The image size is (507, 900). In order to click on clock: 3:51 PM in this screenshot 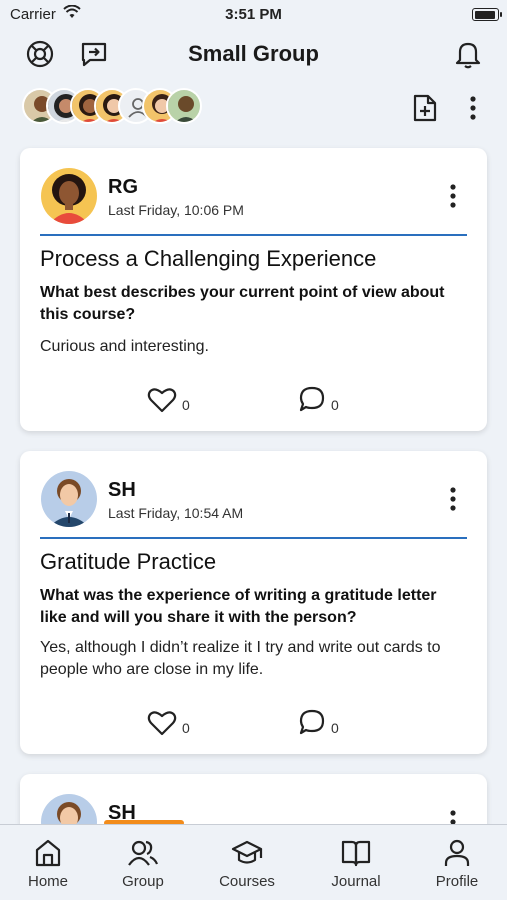, I will do `click(253, 14)`.